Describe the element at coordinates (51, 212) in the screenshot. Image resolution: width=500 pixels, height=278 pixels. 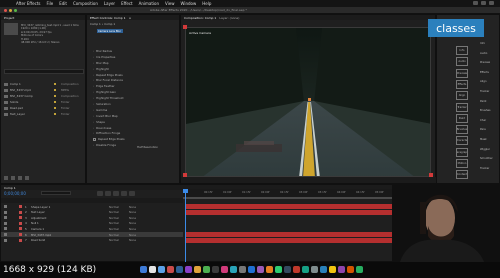
I see `layer-name: Text Layer` at that location.